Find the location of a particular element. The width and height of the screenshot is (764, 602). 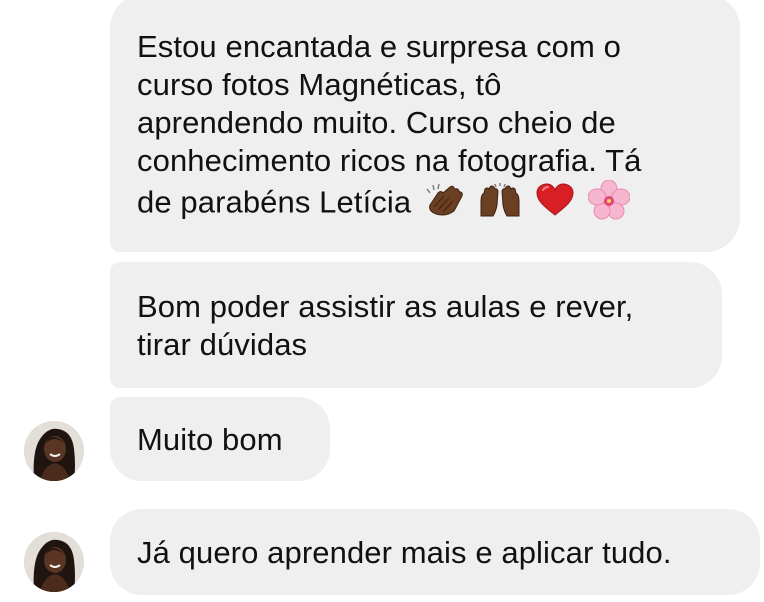

message-text-line: Já quero aprender mais e aplicar tudo. is located at coordinates (404, 552).